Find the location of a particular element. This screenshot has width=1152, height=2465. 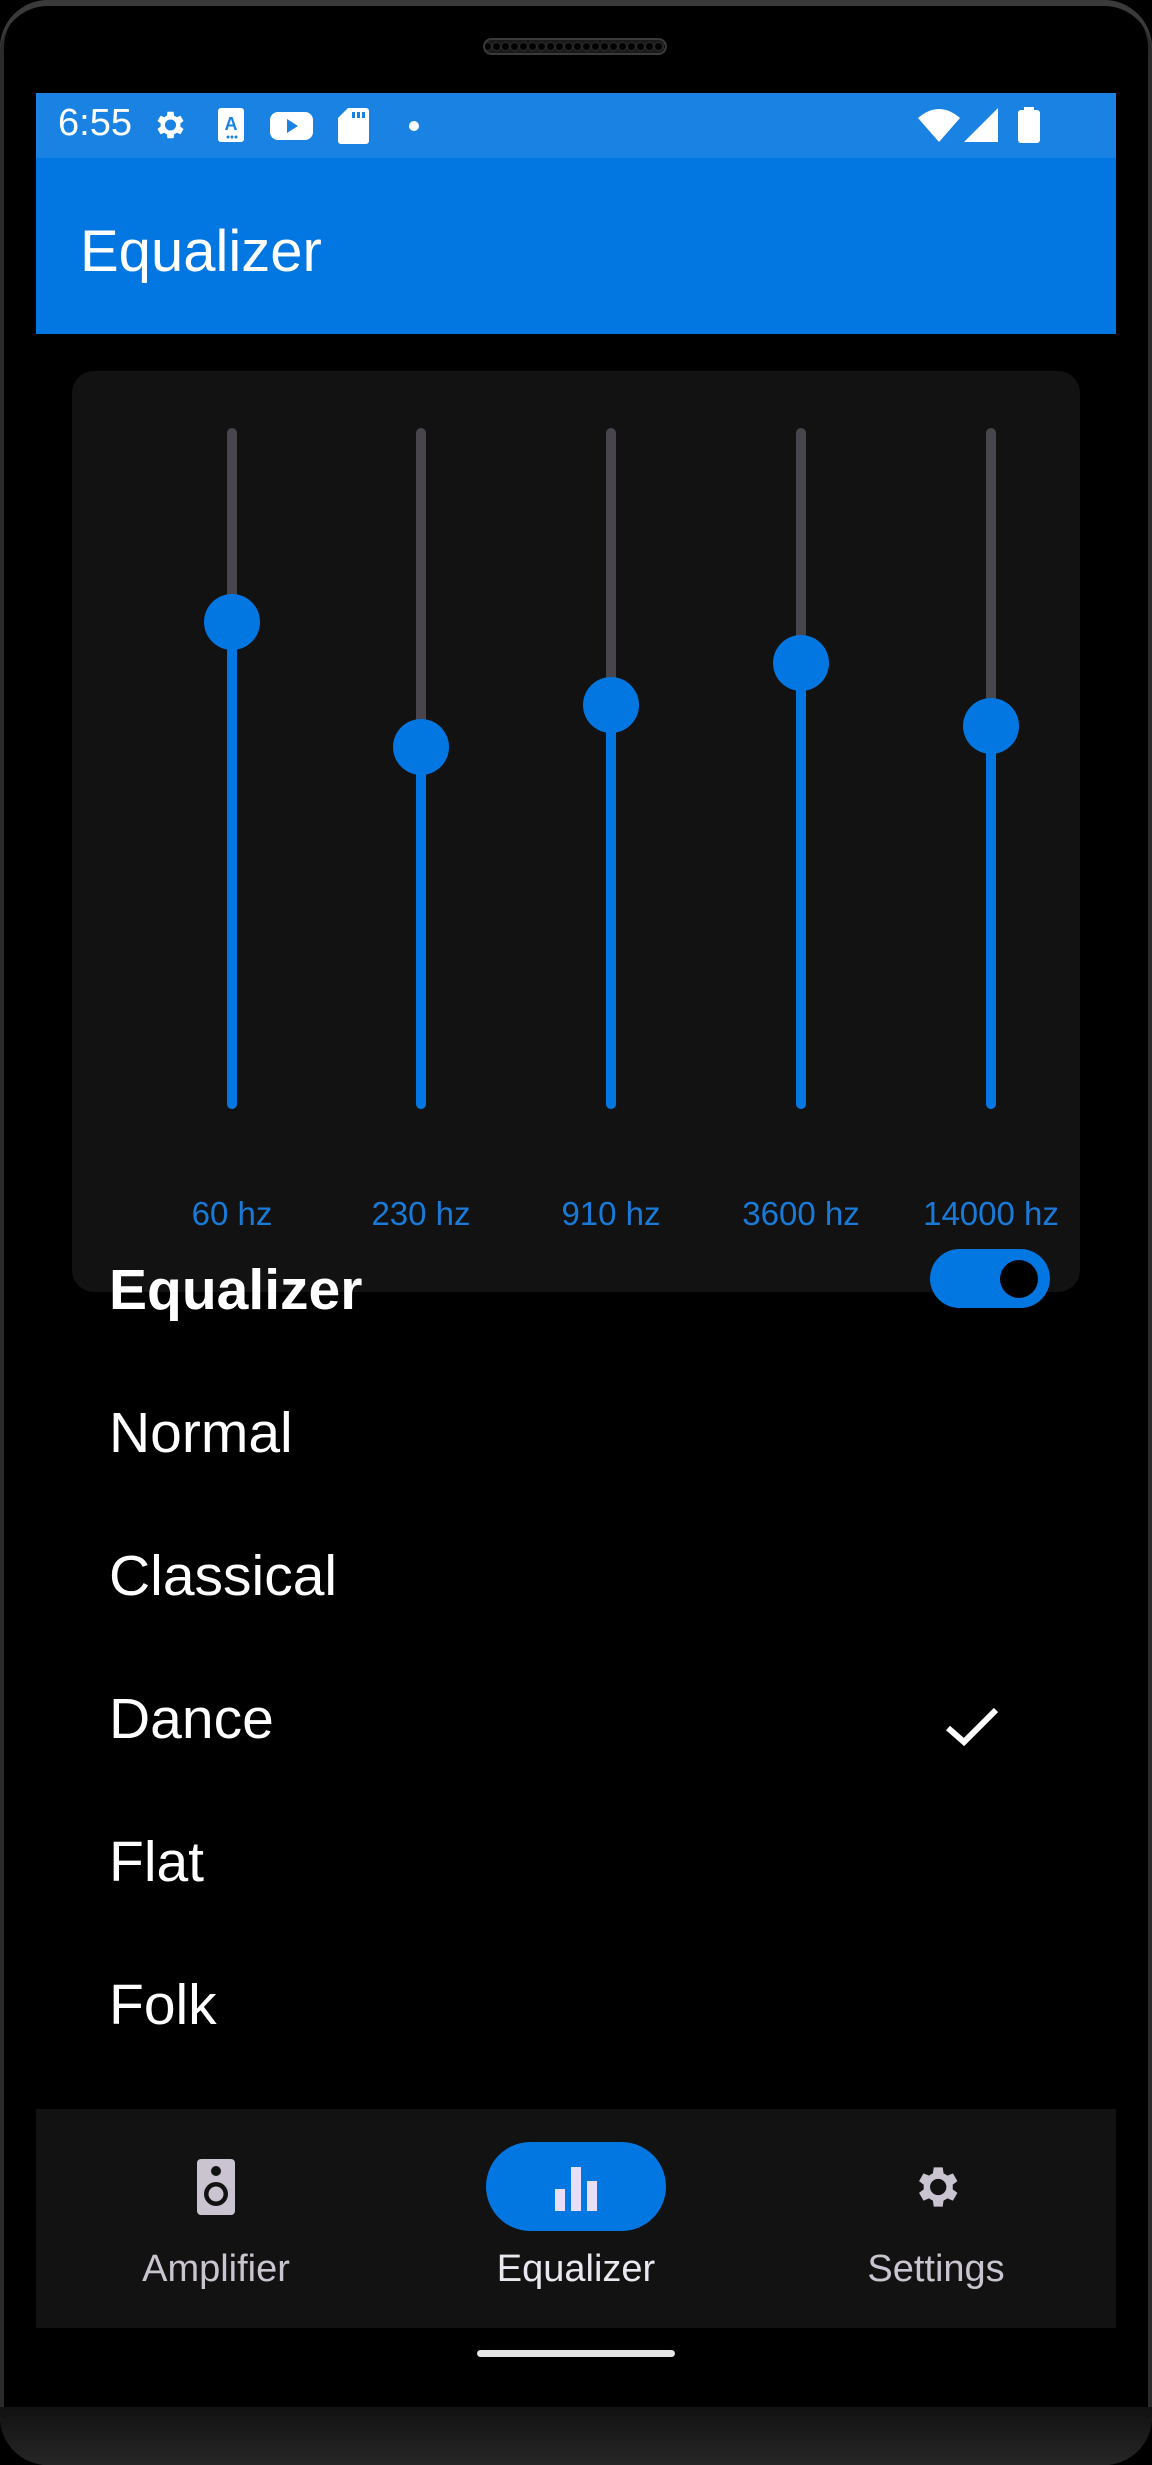

app-bar: Equalizer is located at coordinates (576, 246).